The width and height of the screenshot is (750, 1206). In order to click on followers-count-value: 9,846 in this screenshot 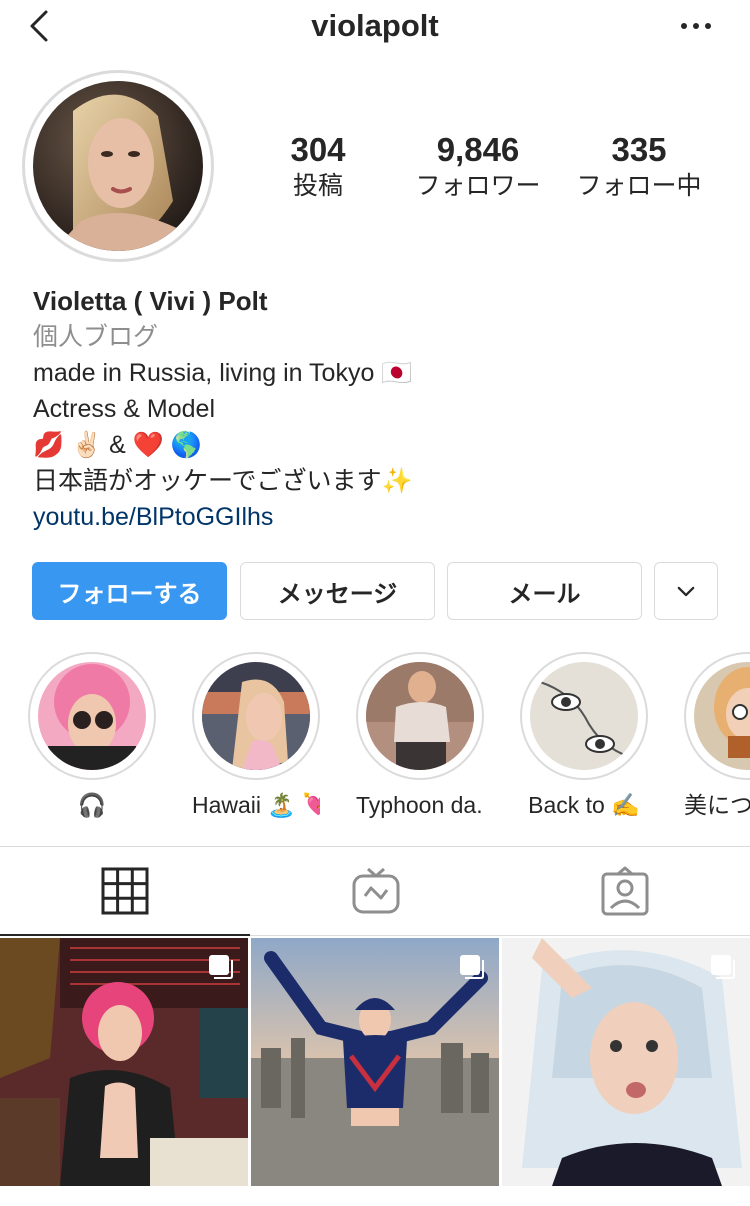, I will do `click(478, 149)`.